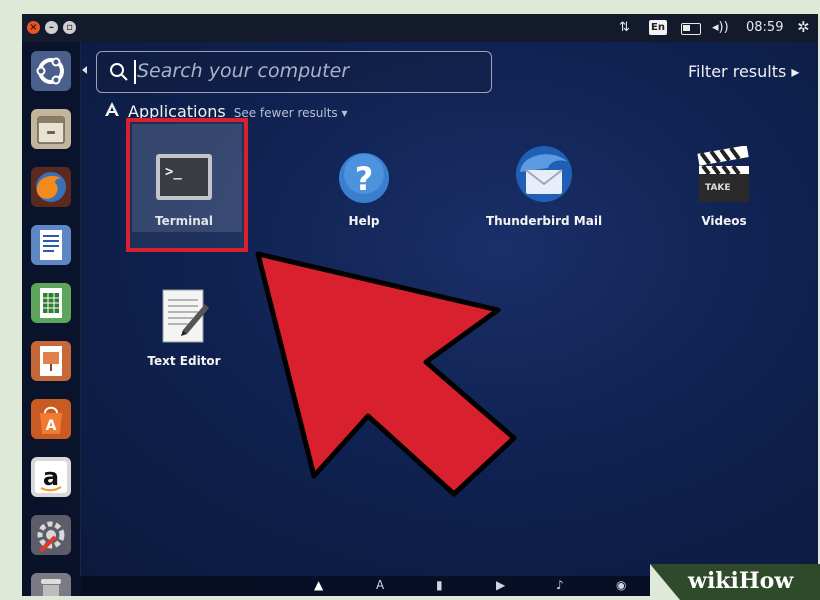 Image resolution: width=820 pixels, height=600 pixels. What do you see at coordinates (623, 585) in the screenshot?
I see `photos-lens-icon: ◉` at bounding box center [623, 585].